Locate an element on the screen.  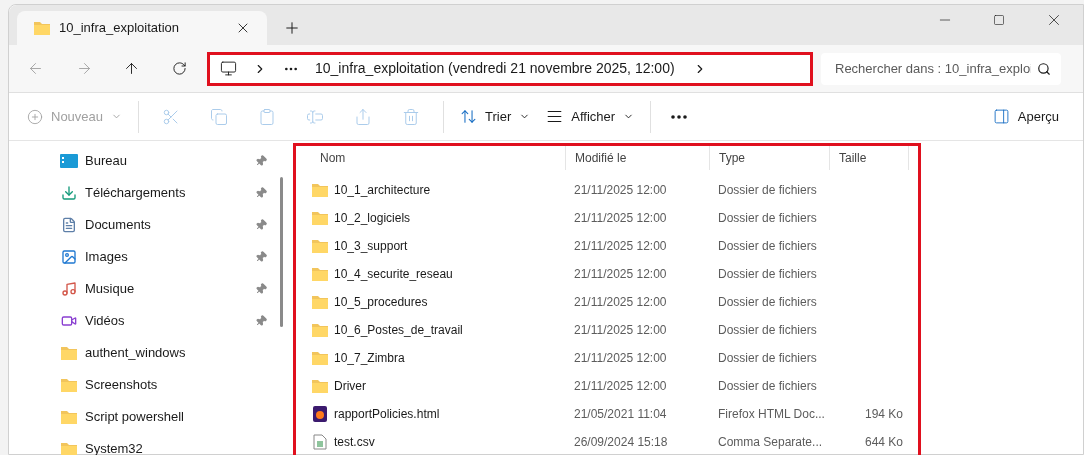
modified-date: 21/05/2021 11:04 is located at coordinates (620, 414).